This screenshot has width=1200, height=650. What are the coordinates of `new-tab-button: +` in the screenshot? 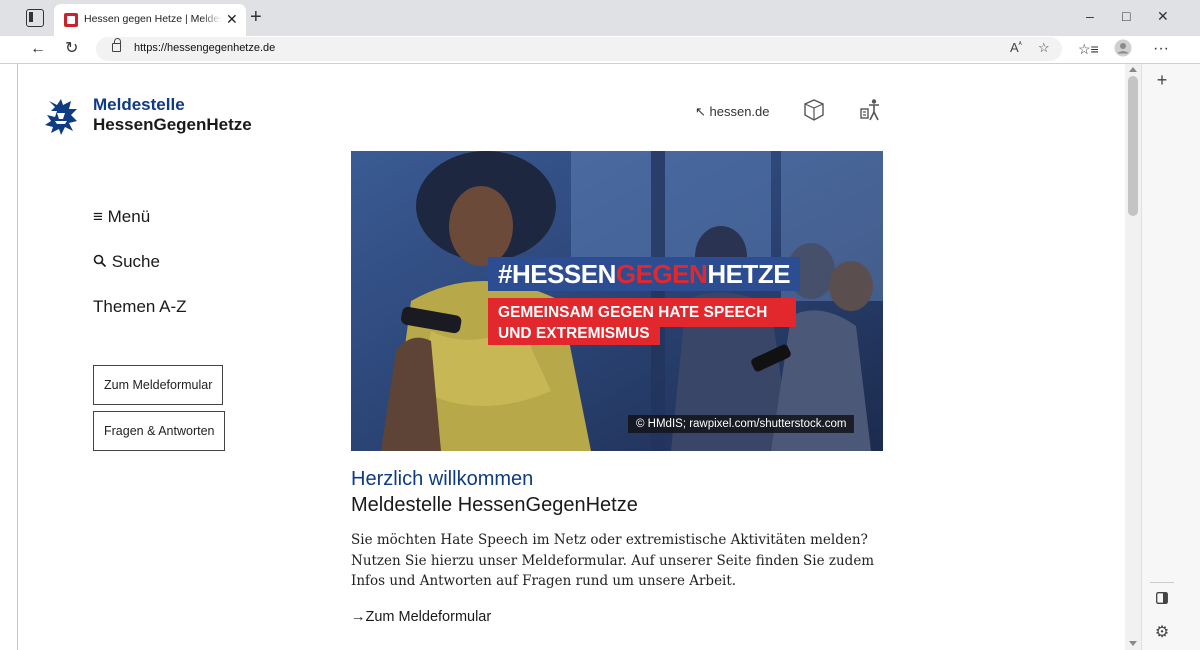 It's located at (256, 17).